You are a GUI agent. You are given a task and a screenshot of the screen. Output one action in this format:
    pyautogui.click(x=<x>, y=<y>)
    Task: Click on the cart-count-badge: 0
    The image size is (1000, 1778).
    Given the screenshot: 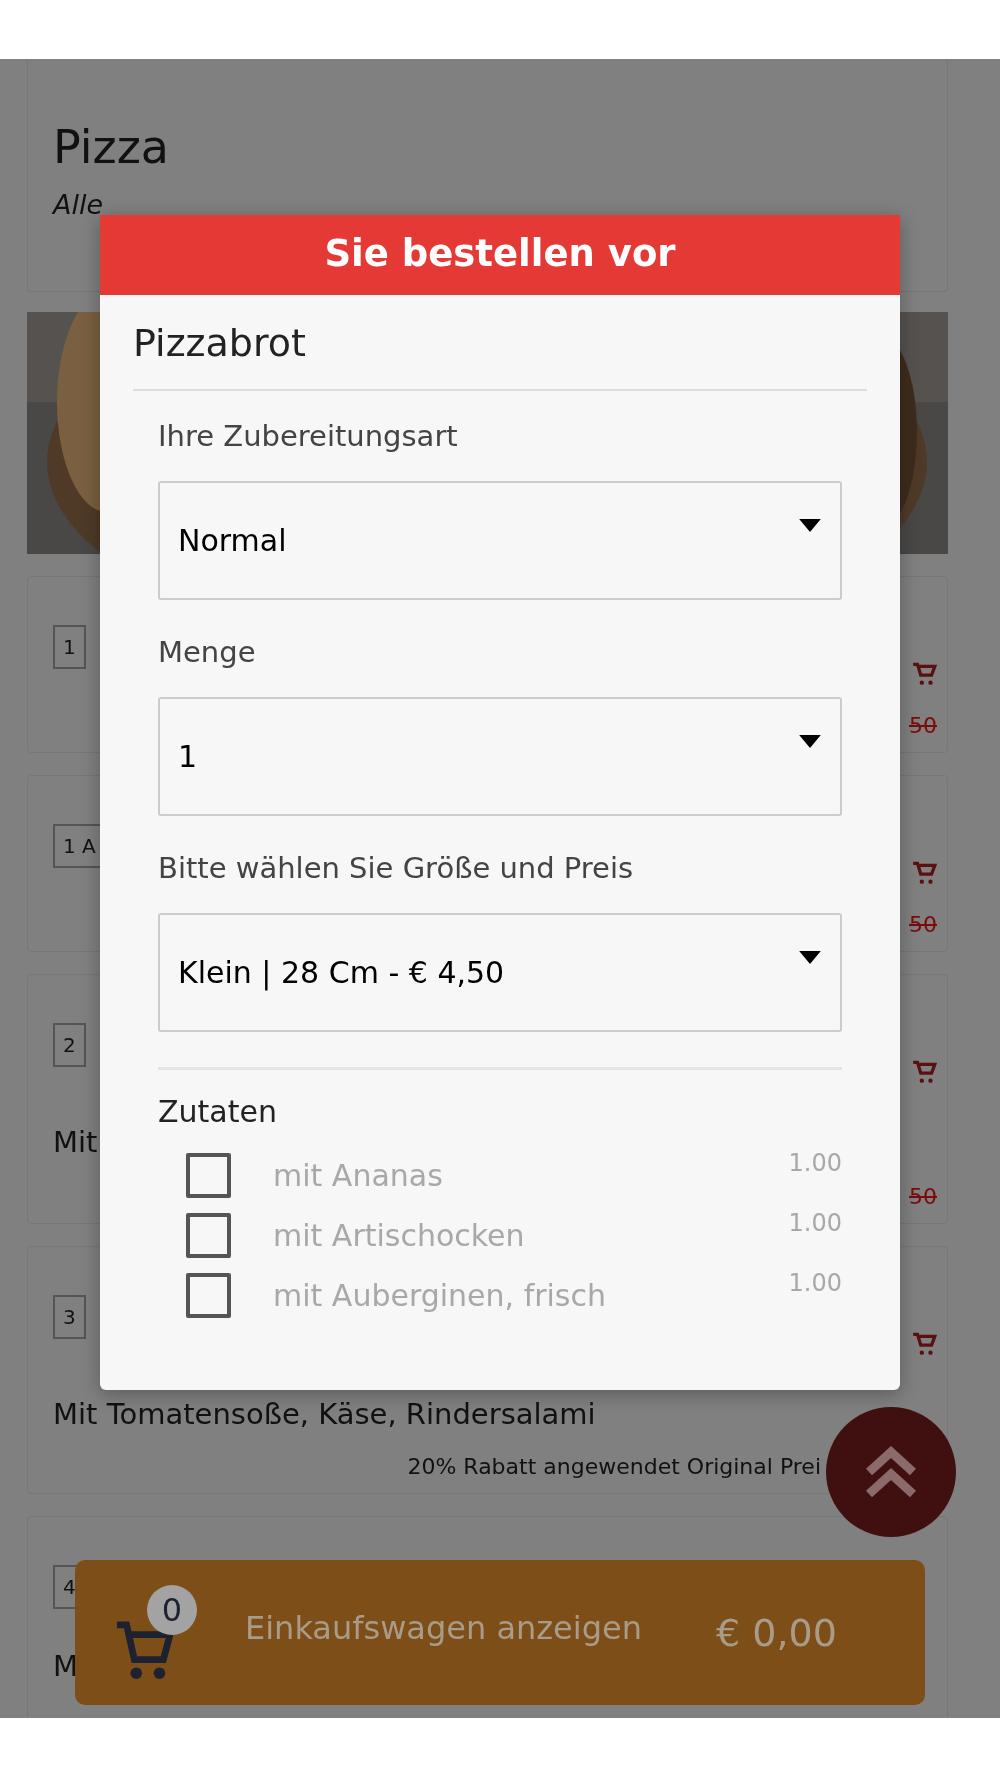 What is the action you would take?
    pyautogui.click(x=172, y=1609)
    